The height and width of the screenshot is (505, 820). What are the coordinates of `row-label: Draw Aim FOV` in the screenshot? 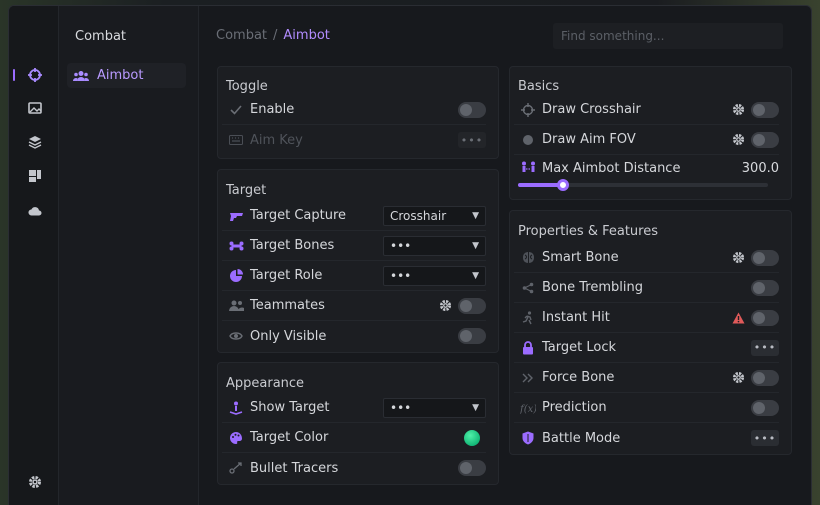 It's located at (589, 139).